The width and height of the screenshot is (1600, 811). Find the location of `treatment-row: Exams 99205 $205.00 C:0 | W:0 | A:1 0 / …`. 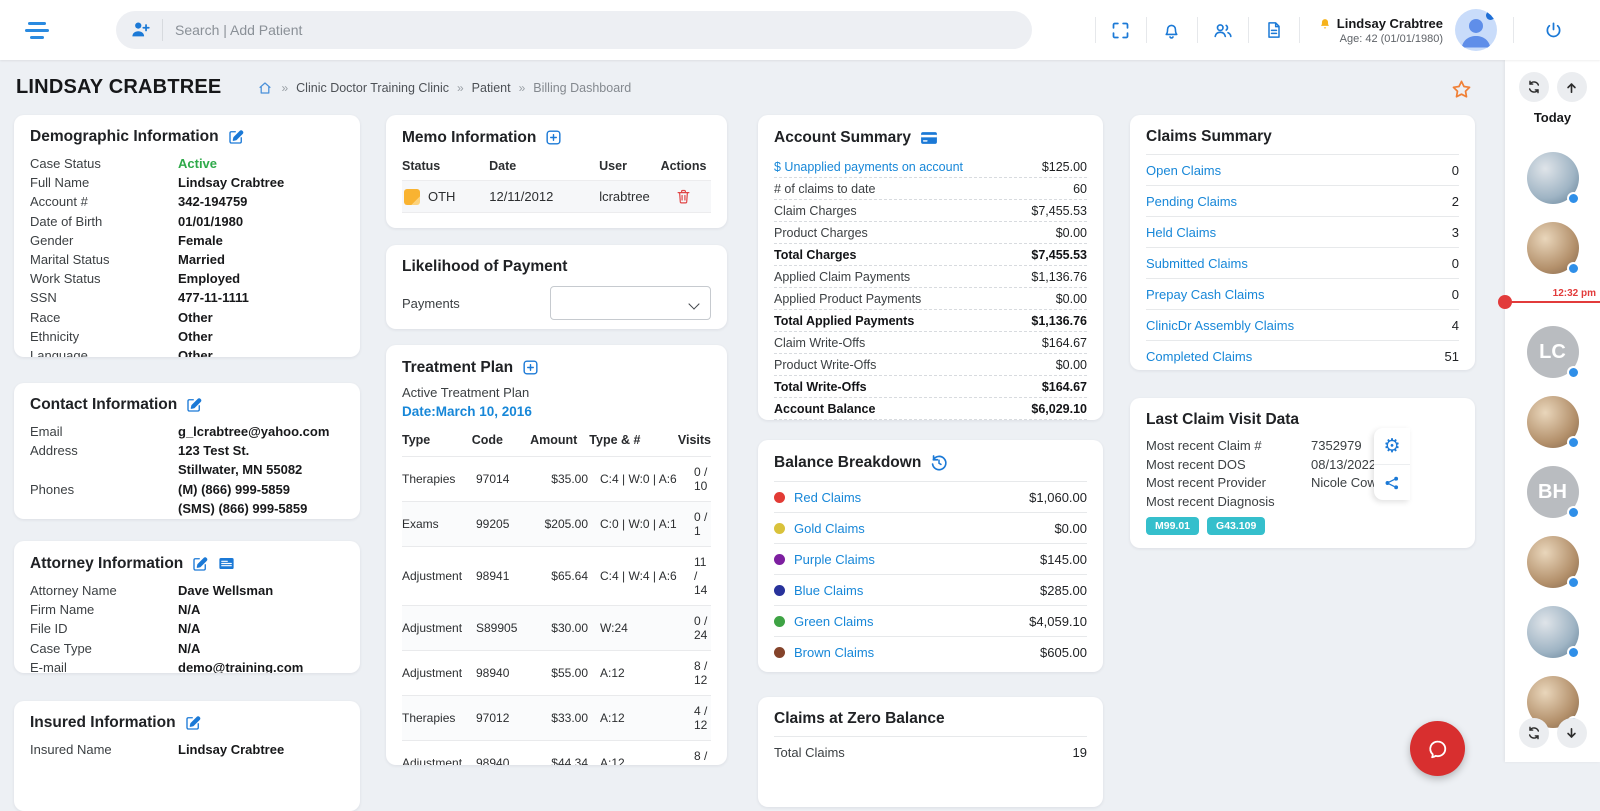

treatment-row: Exams 99205 $205.00 C:0 | W:0 | A:1 0 / … is located at coordinates (556, 523).